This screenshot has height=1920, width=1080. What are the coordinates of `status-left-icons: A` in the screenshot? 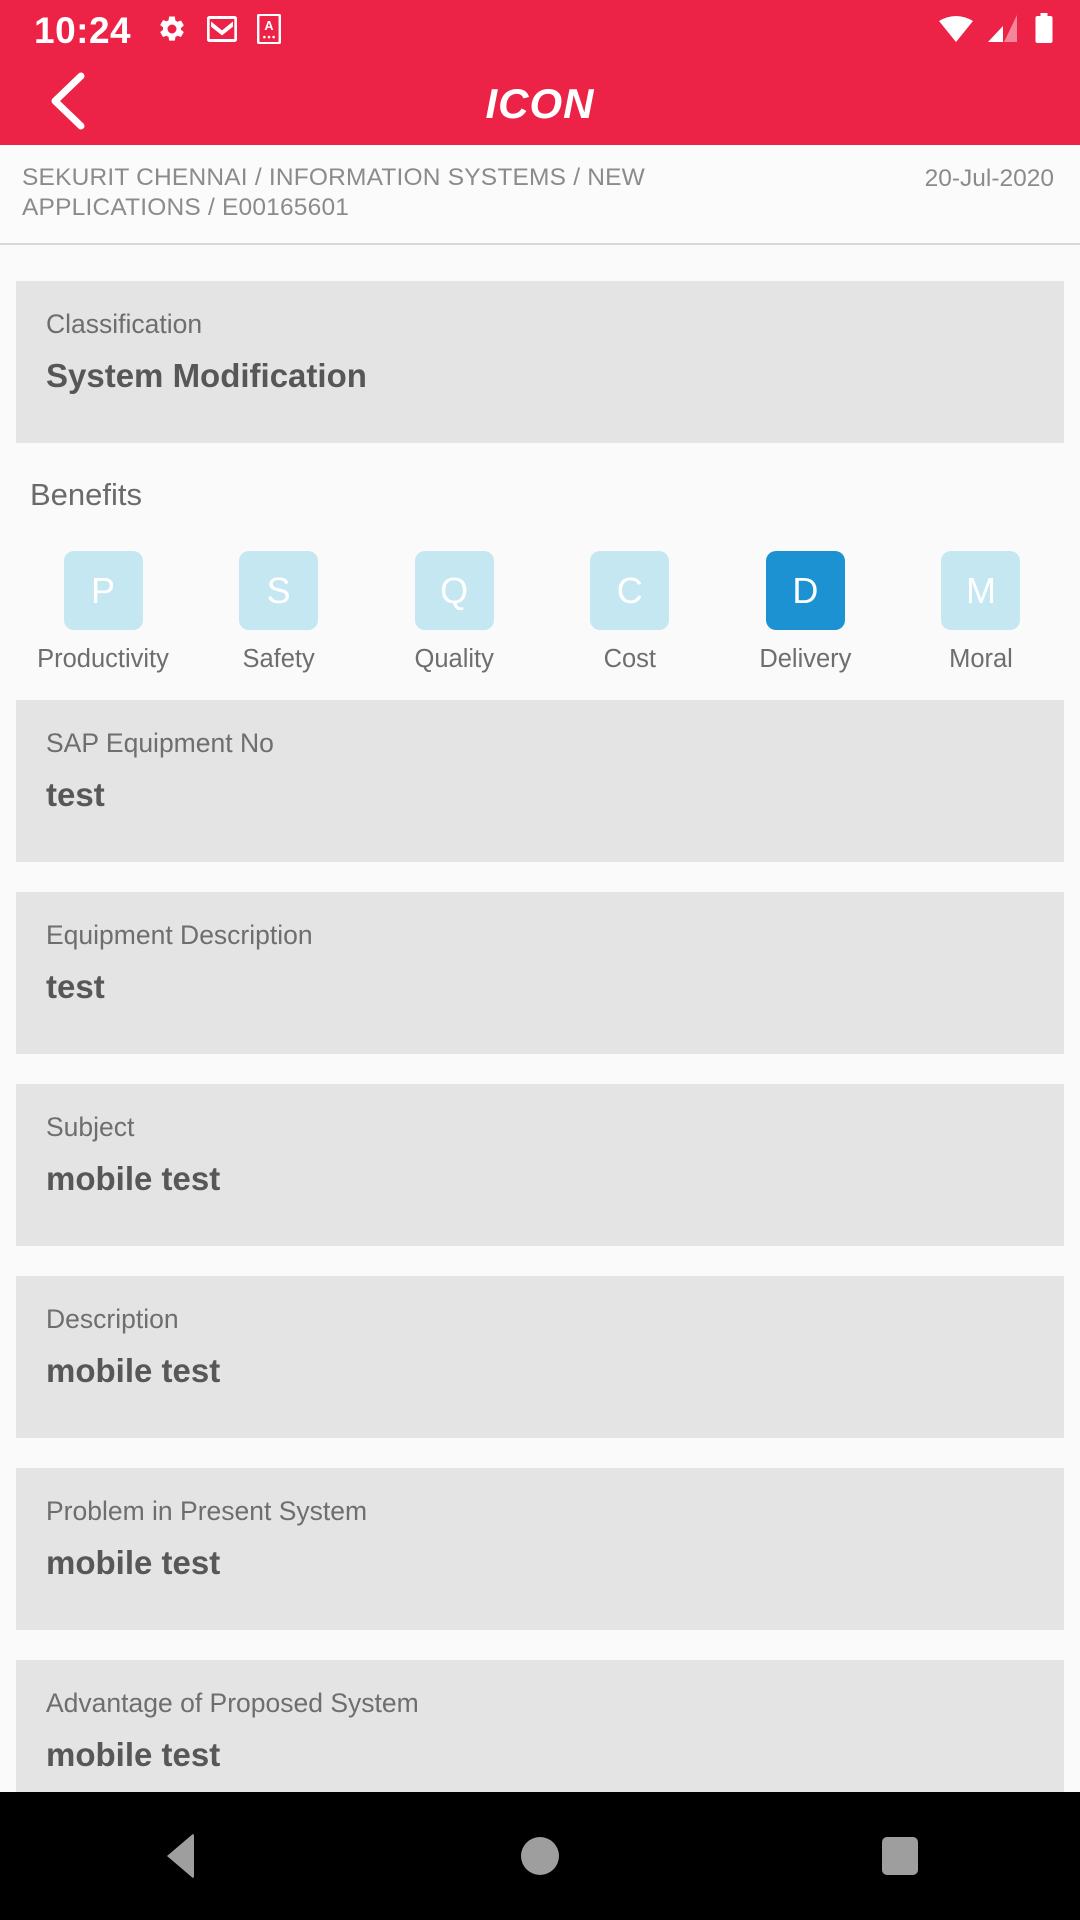 It's located at (219, 30).